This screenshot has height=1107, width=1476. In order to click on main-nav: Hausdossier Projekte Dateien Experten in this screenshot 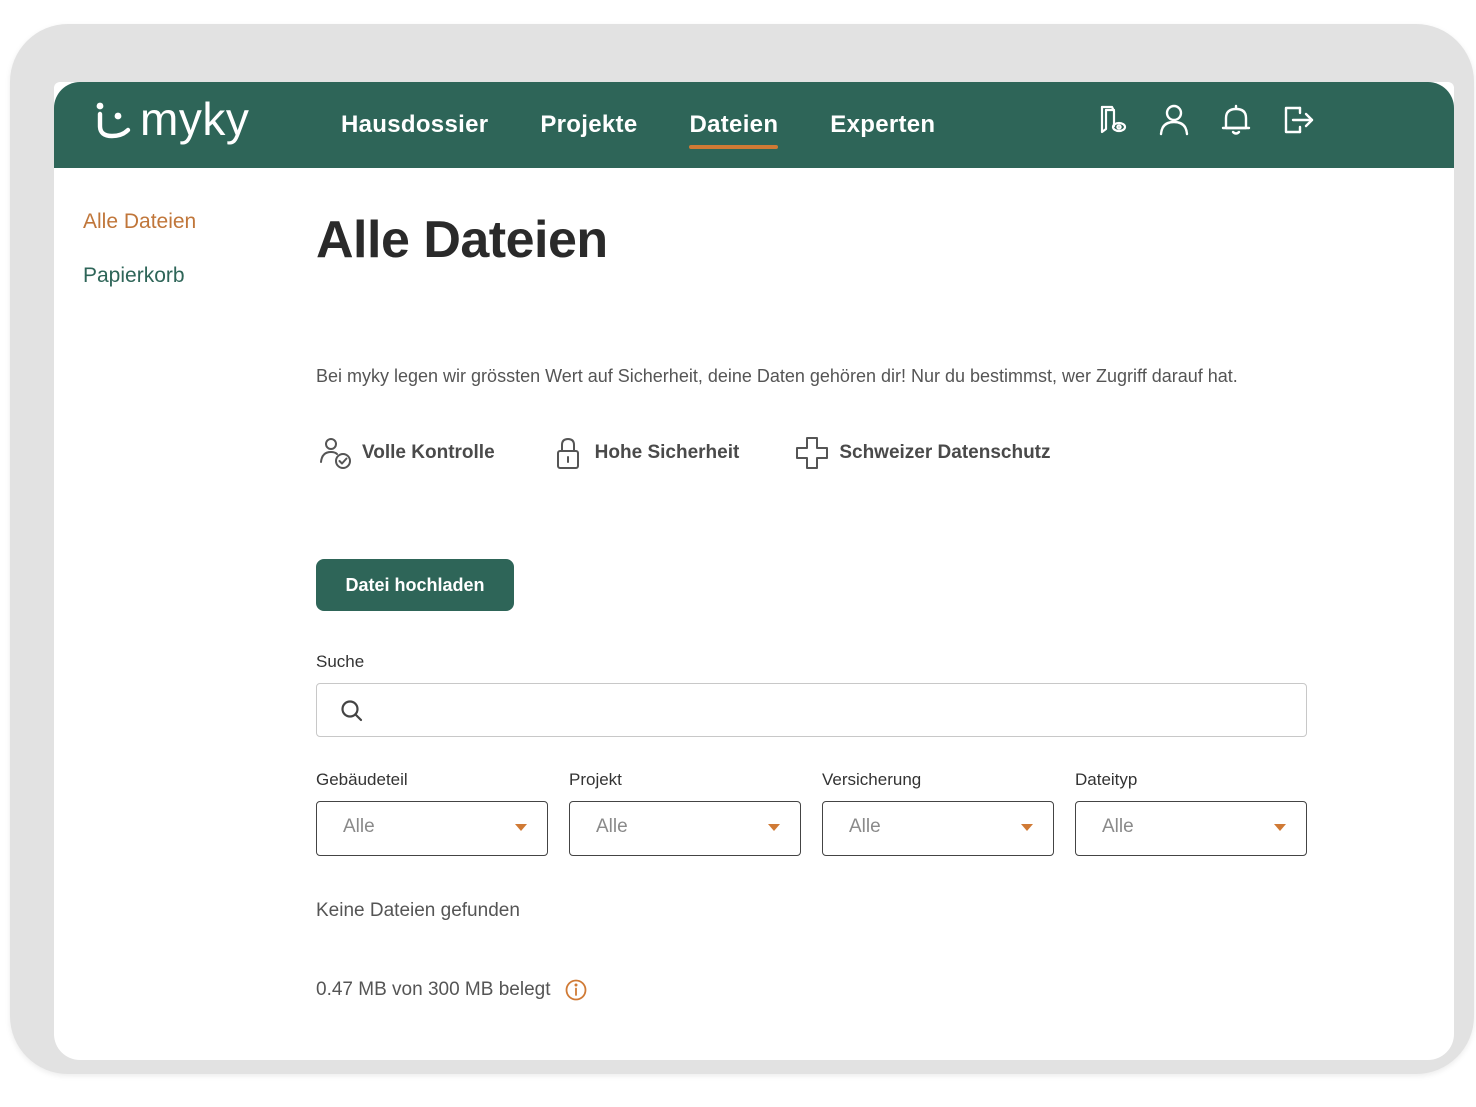, I will do `click(664, 125)`.